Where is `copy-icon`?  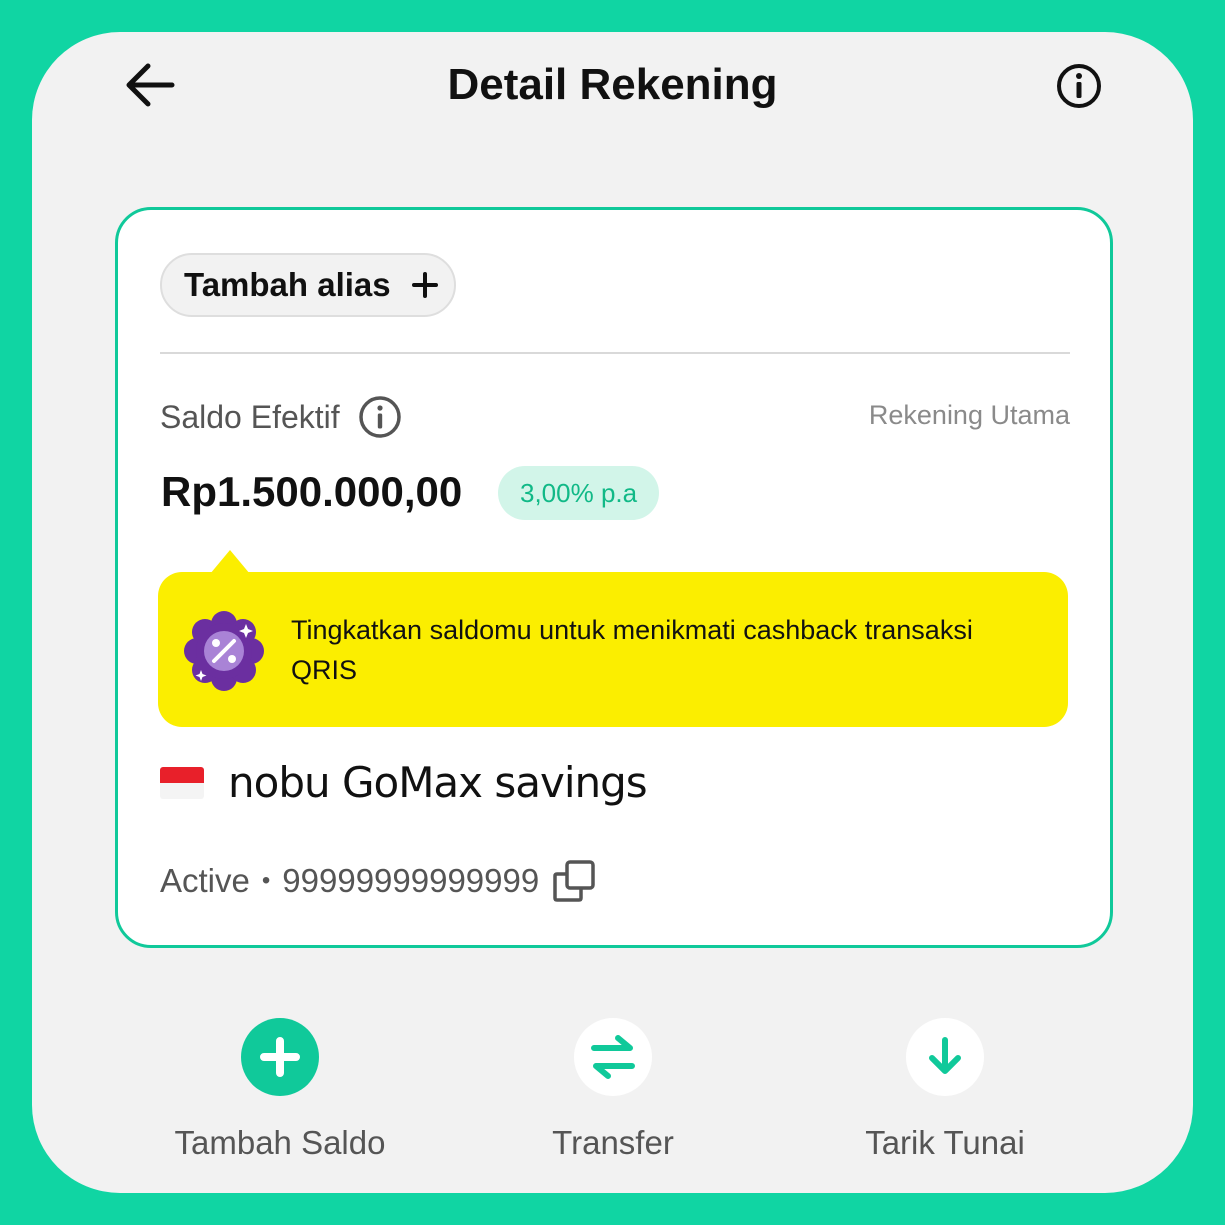 copy-icon is located at coordinates (574, 881).